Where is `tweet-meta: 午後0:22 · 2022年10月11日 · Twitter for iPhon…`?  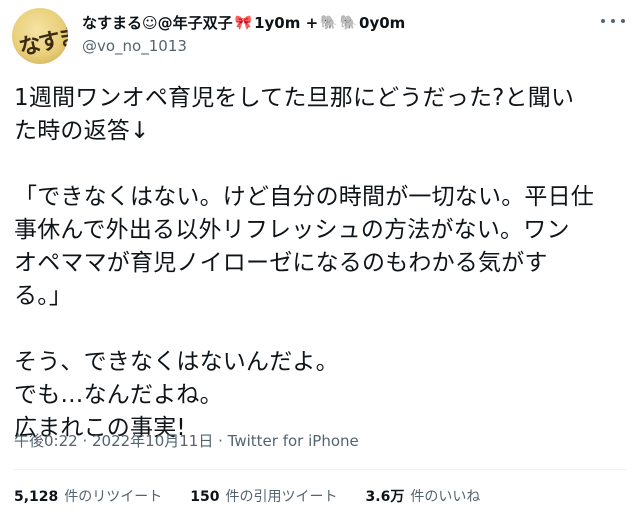
tweet-meta: 午後0:22 · 2022年10月11日 · Twitter for iPhon… is located at coordinates (186, 440).